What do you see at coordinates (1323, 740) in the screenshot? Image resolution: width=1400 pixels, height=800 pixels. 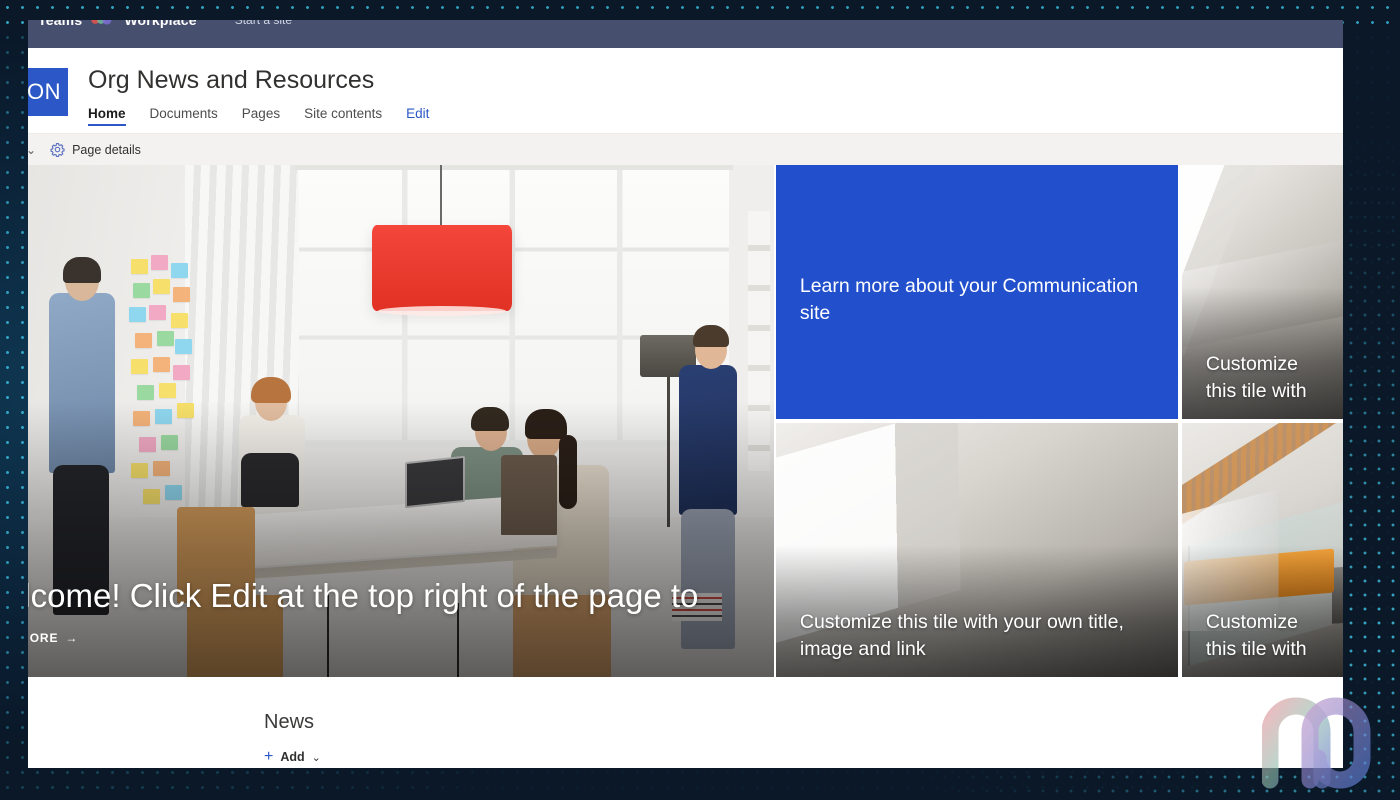 I see `m-logo-watermark` at bounding box center [1323, 740].